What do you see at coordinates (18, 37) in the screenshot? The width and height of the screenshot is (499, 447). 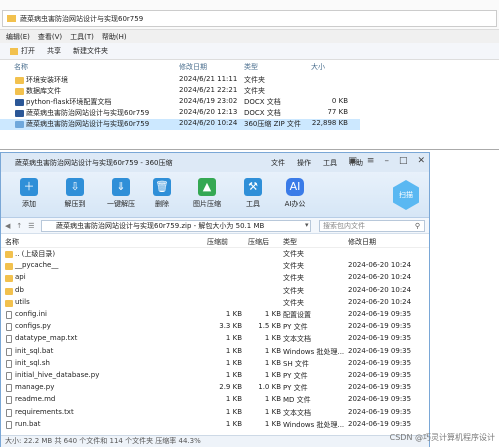 I see `menu-edit: 编辑(E)` at bounding box center [18, 37].